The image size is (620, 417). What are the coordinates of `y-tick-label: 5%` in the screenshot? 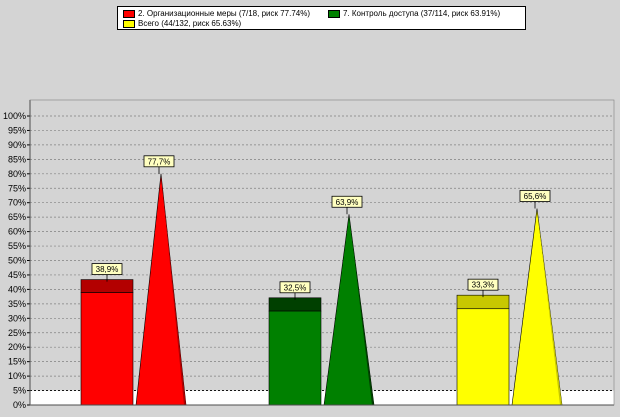 It's located at (19, 391).